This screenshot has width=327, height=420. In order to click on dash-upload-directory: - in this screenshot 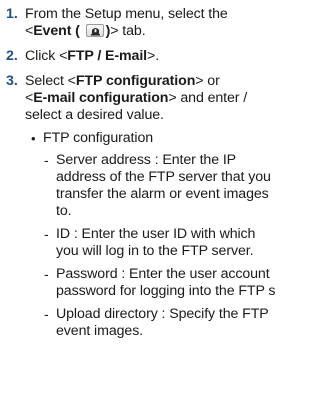, I will do `click(46, 314)`.